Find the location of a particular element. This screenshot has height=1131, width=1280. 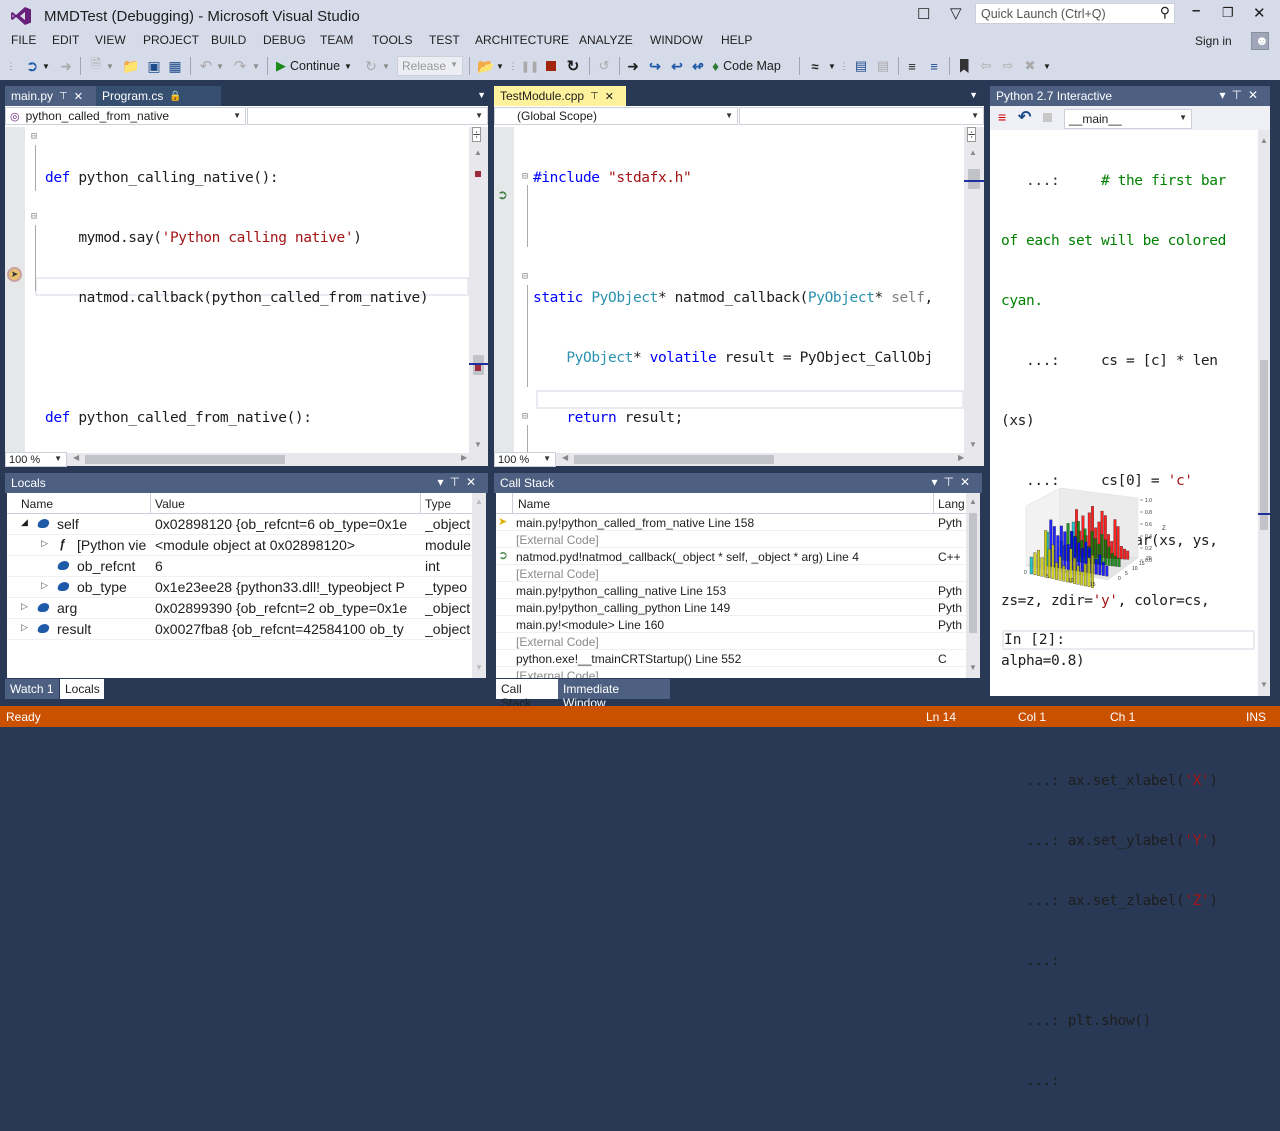

save-all-icon: ▦ is located at coordinates (175, 66).